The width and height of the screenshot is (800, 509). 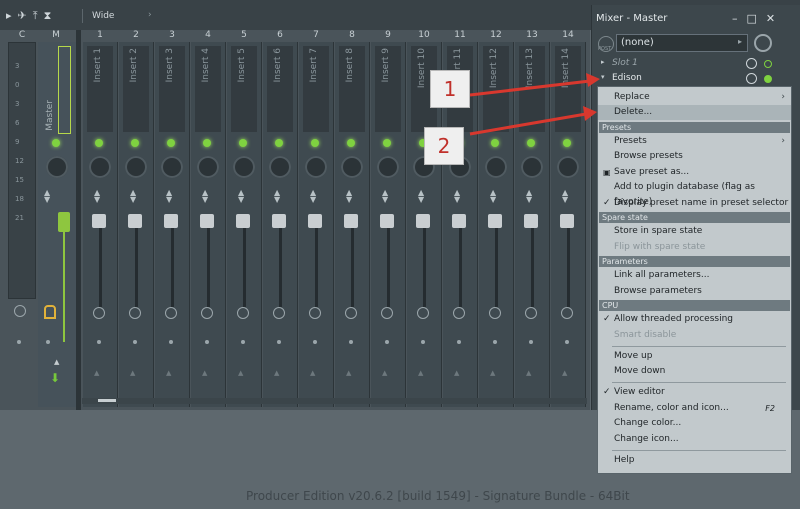 I want to click on annotation-arrows, so click(x=534, y=104).